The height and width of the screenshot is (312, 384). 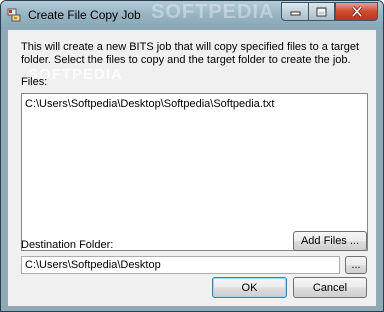 I want to click on files-label: Files:, so click(x=34, y=82).